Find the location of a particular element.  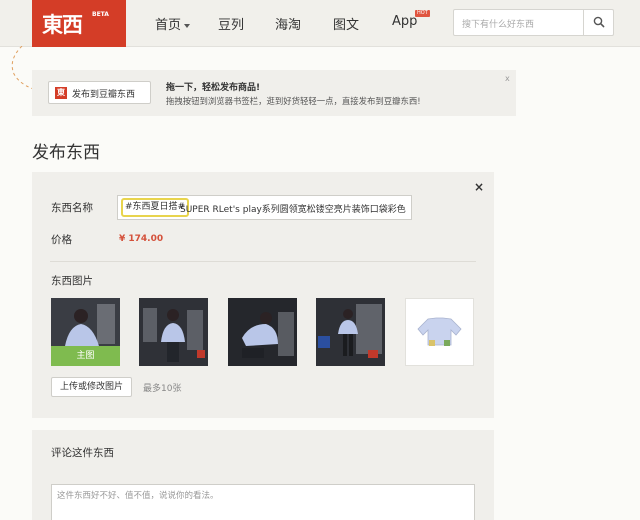

publish-bookmarklet-button: 東 发布到豆瓣东西 is located at coordinates (99, 92).